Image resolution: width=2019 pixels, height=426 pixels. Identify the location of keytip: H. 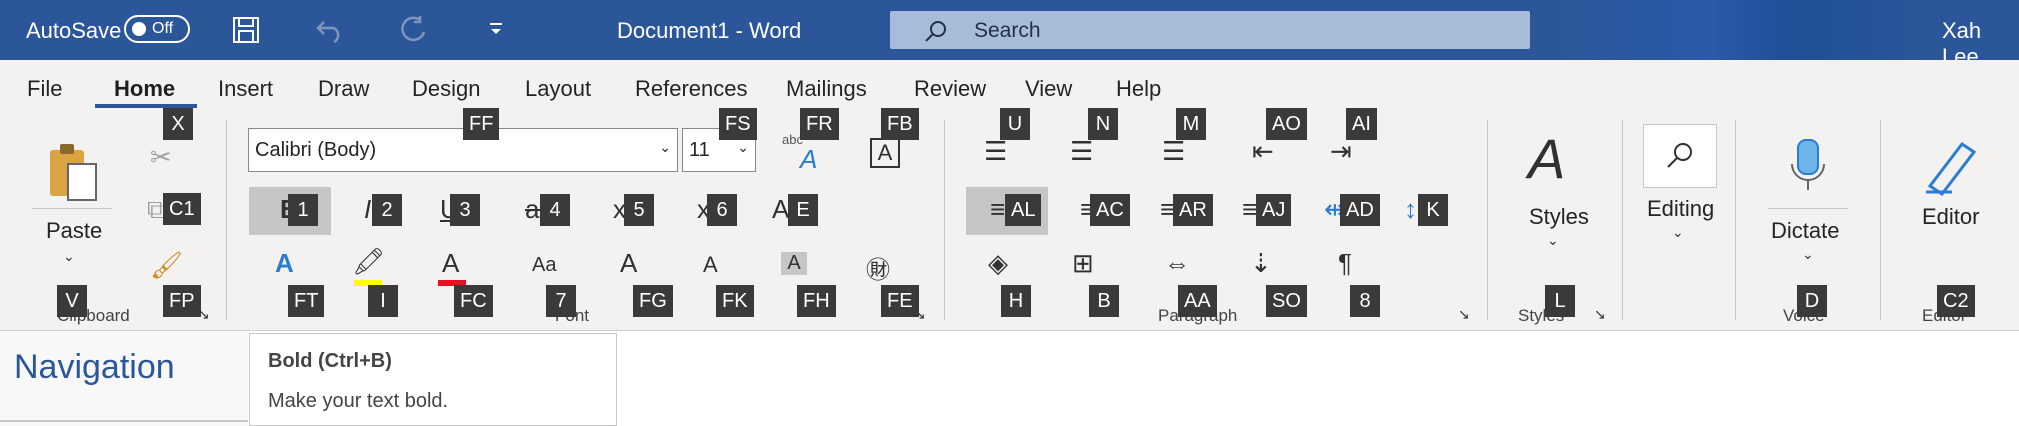
(1016, 301).